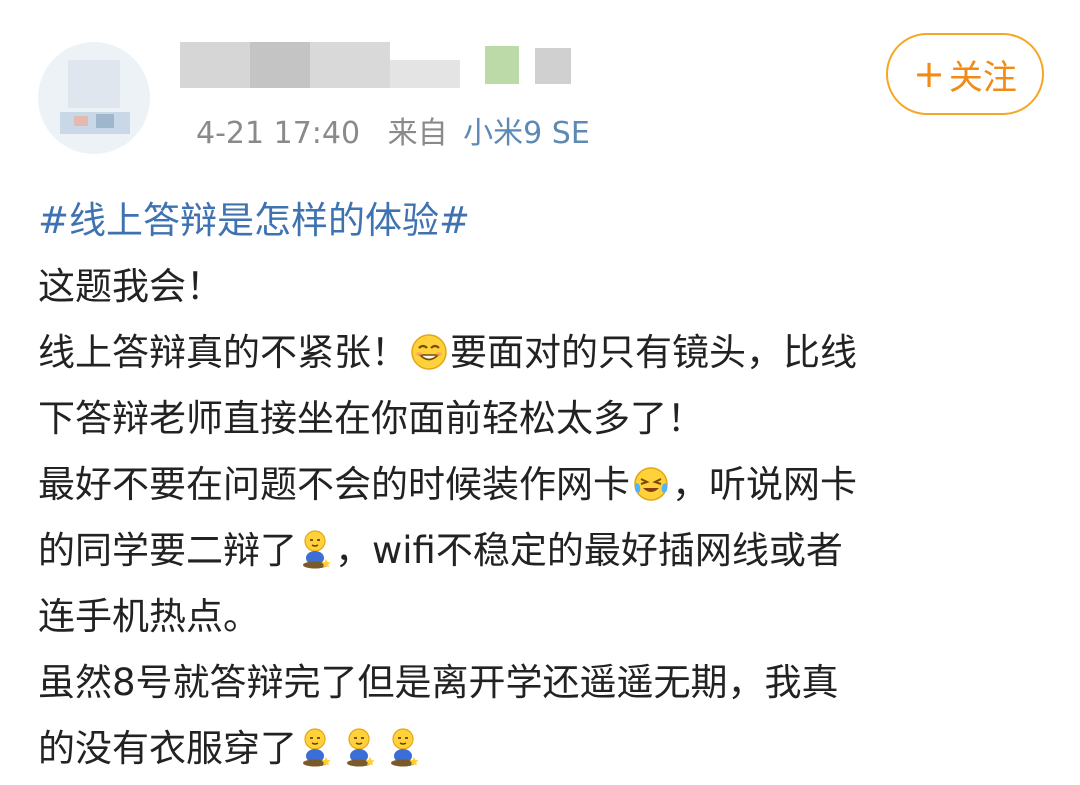  I want to click on post-line-7: 虽然8号就答辩完了但是离开学还遥遥无期，我真, so click(438, 682).